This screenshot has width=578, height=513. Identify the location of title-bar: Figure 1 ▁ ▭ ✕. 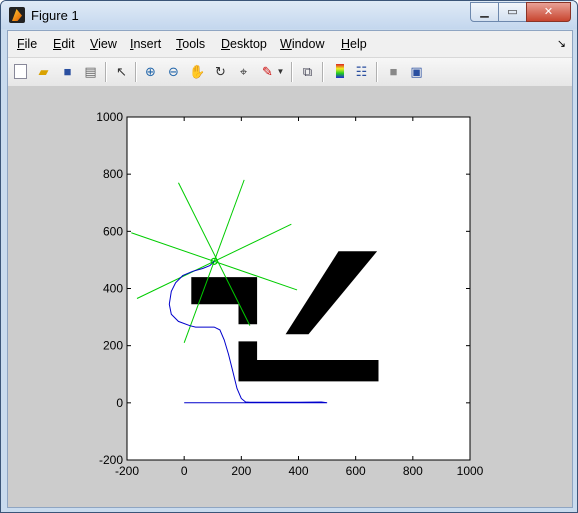
(289, 15).